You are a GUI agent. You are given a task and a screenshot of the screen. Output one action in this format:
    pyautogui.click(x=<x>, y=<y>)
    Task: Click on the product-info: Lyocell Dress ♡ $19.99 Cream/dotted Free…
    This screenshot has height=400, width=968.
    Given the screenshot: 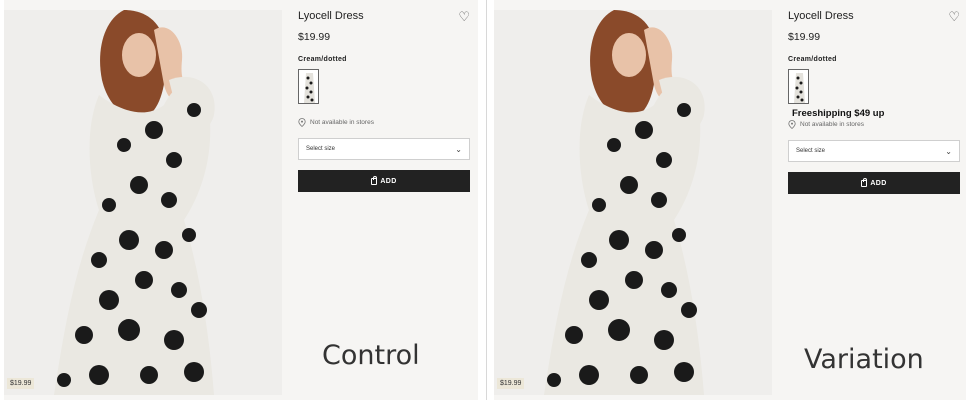 What is the action you would take?
    pyautogui.click(x=874, y=102)
    